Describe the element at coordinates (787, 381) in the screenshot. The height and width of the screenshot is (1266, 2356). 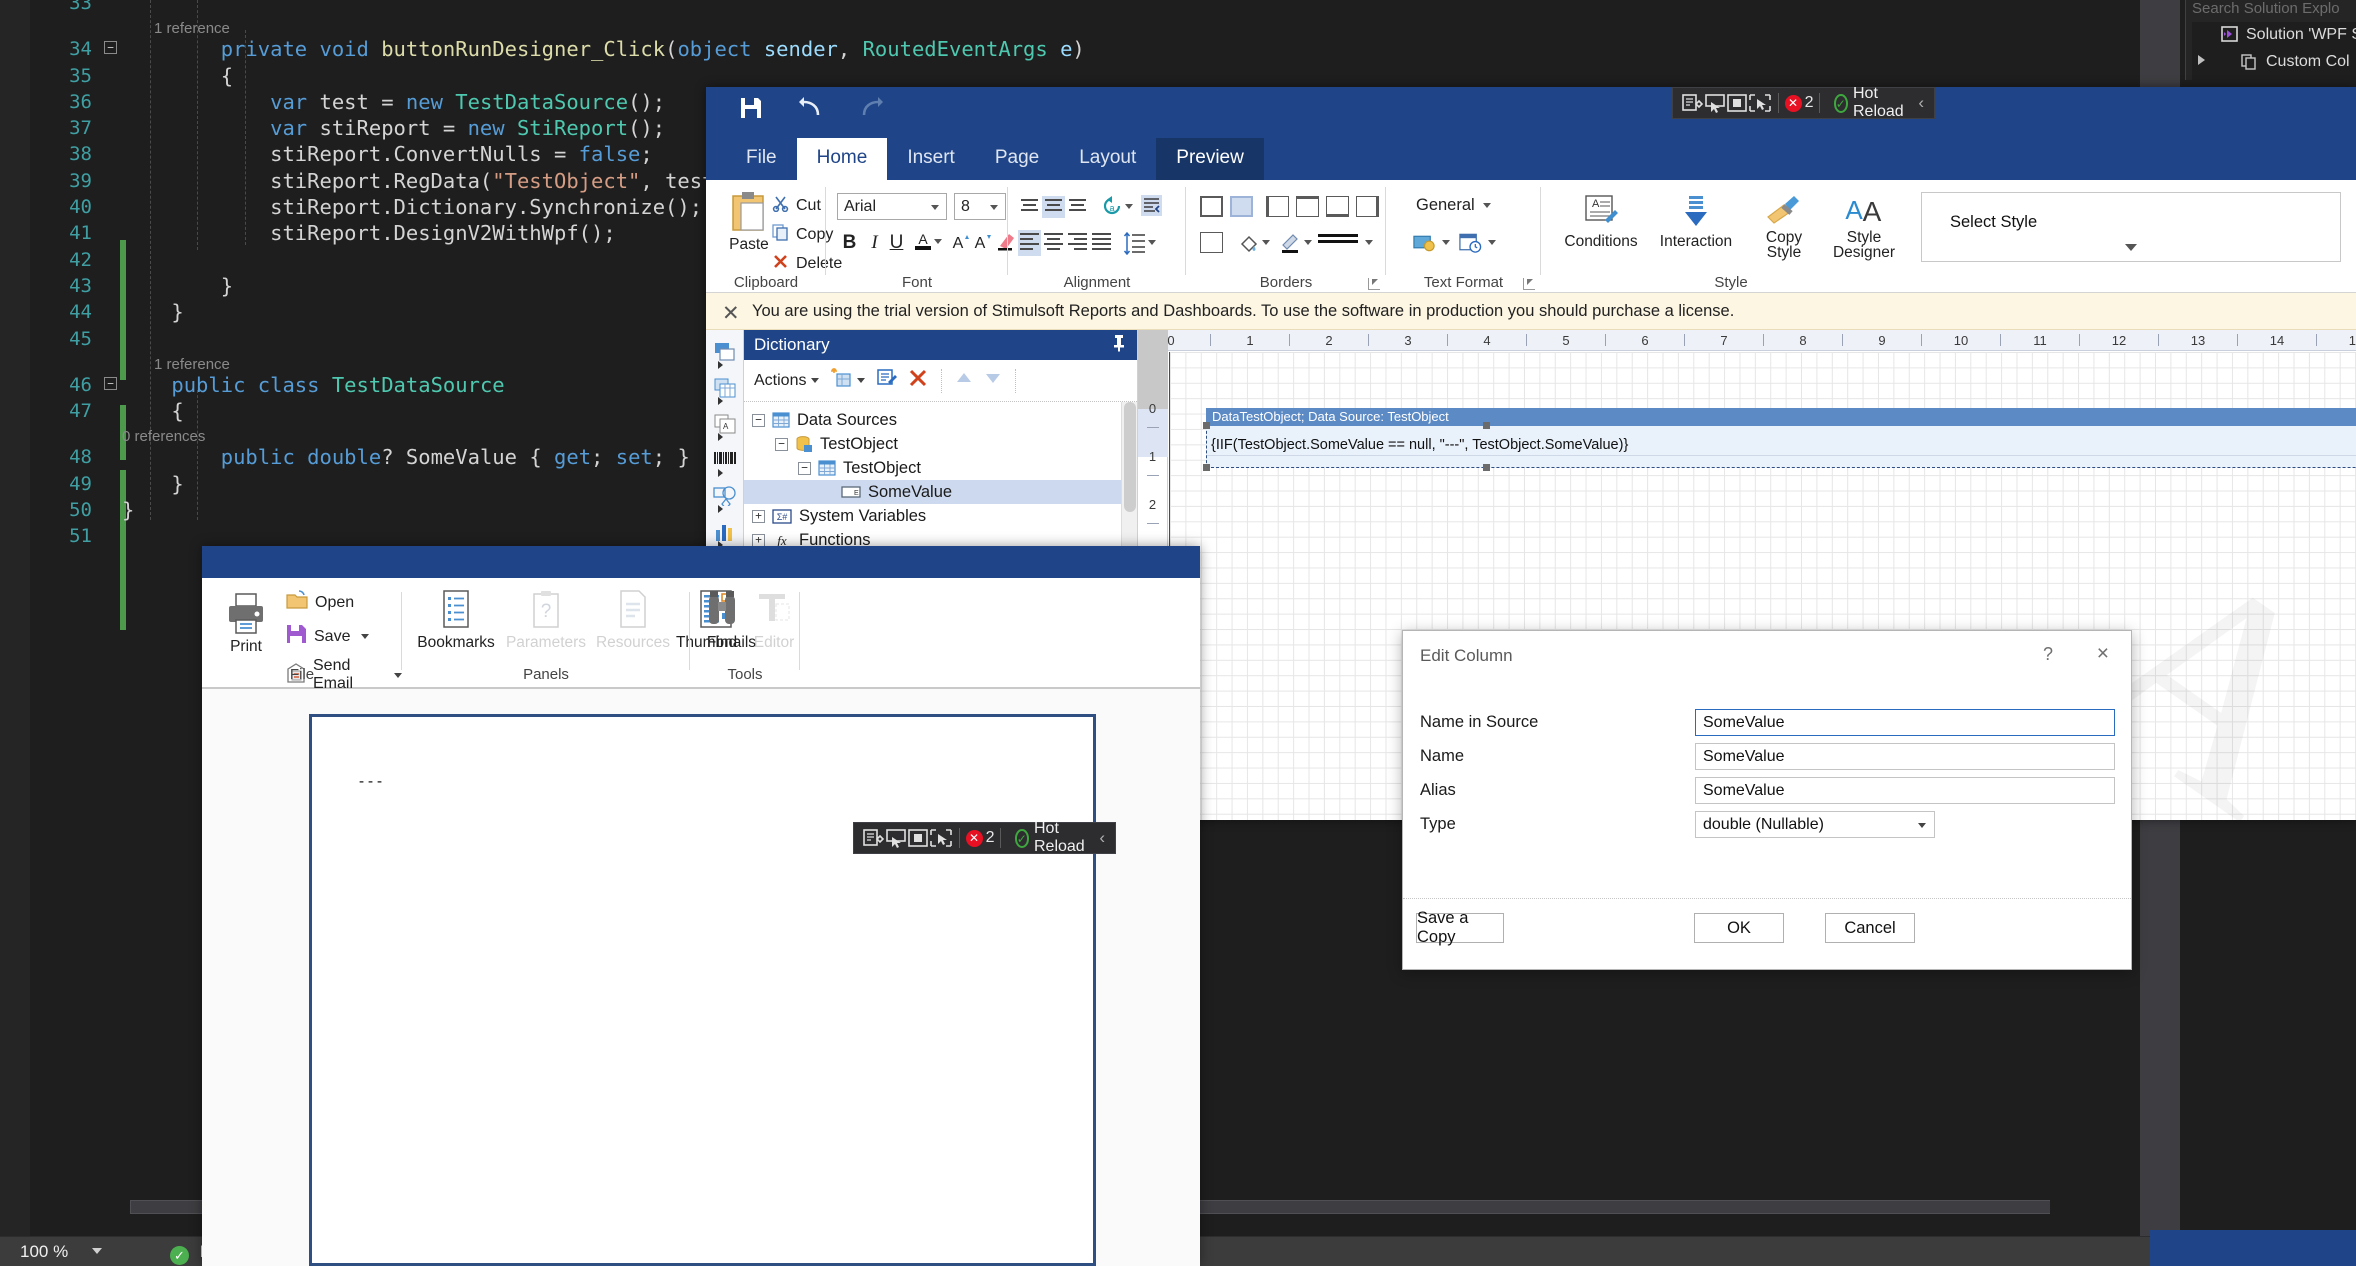
I see `actions-menu-button: Actions` at that location.